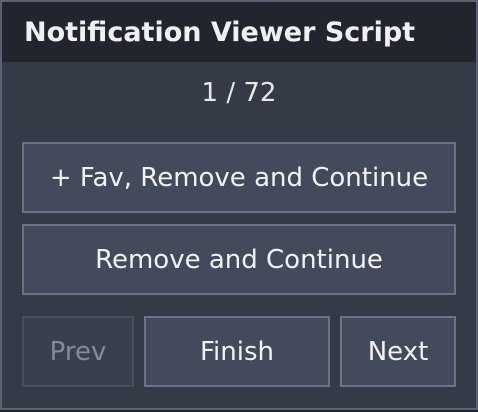  Describe the element at coordinates (78, 351) in the screenshot. I see `prev-button: Prev` at that location.